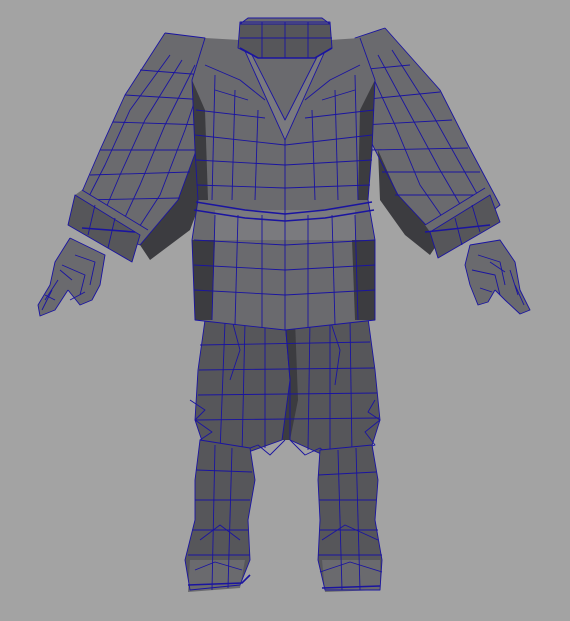  I want to click on pants, so click(285, 389).